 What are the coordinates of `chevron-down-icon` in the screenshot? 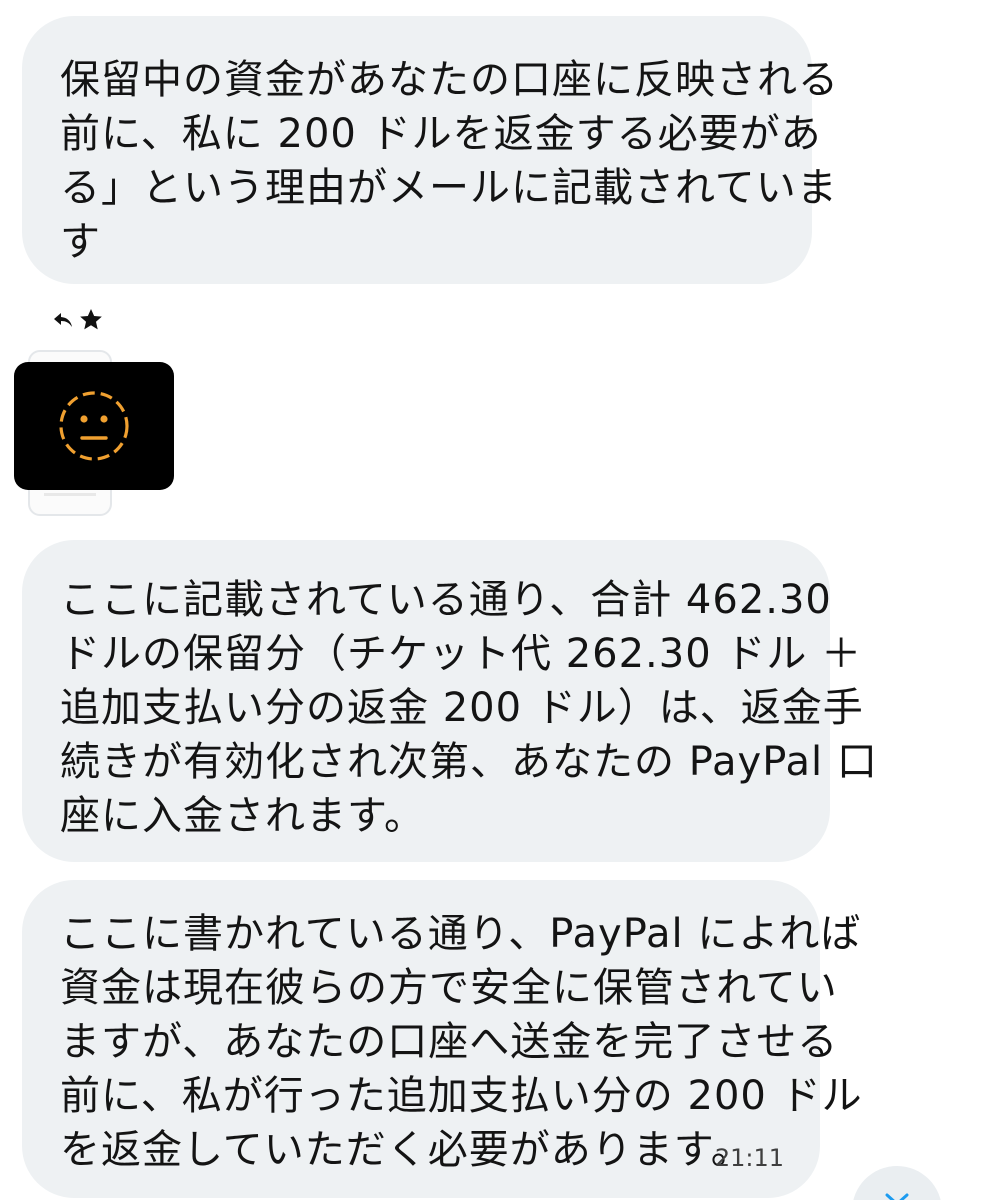 It's located at (897, 1196).